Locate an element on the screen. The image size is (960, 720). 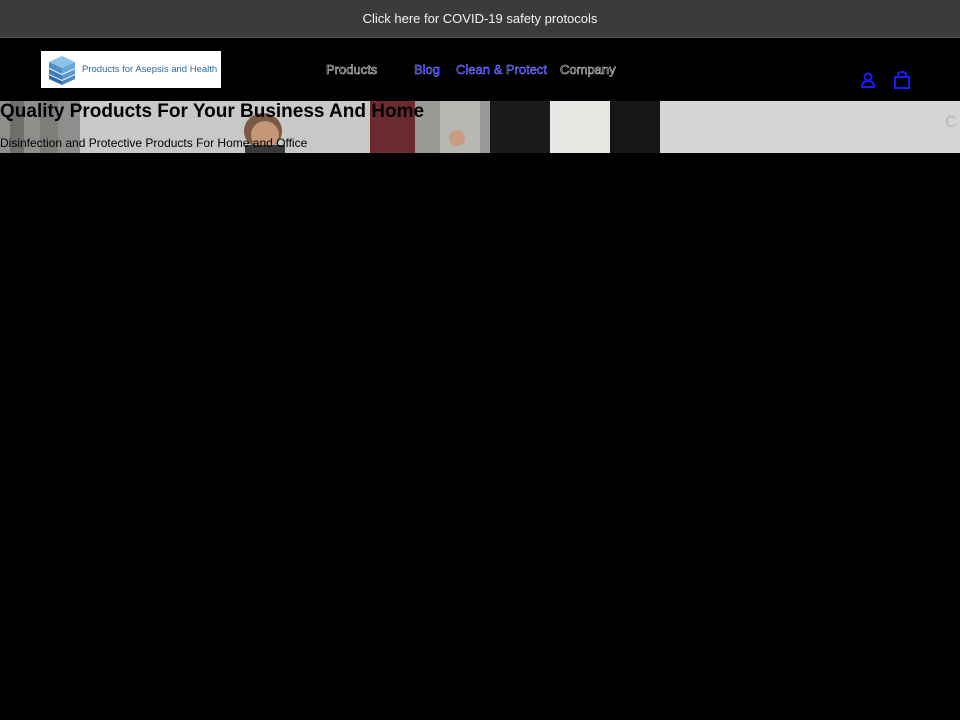
nav-clean-protect: Clean & Protect is located at coordinates (501, 69).